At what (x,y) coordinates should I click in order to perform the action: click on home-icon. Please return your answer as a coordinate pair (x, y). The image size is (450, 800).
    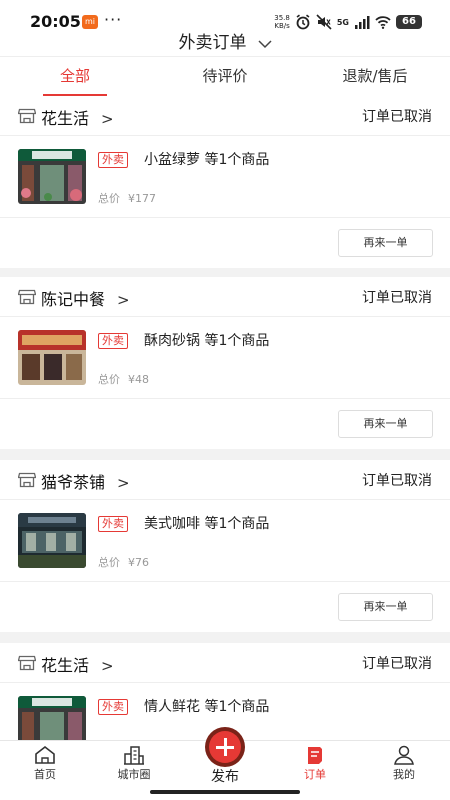
    Looking at the image, I should click on (45, 754).